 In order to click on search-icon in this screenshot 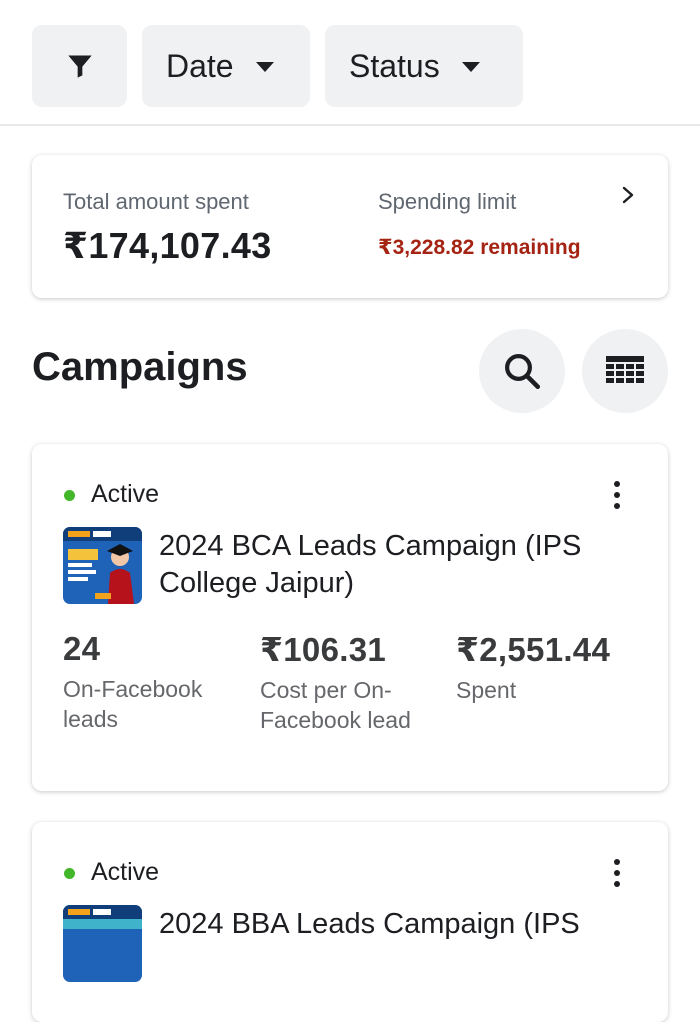, I will do `click(523, 372)`.